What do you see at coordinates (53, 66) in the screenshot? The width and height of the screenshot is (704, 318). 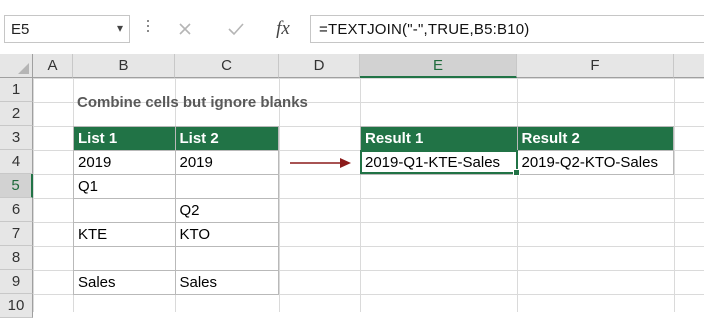 I see `column-header-a: A` at bounding box center [53, 66].